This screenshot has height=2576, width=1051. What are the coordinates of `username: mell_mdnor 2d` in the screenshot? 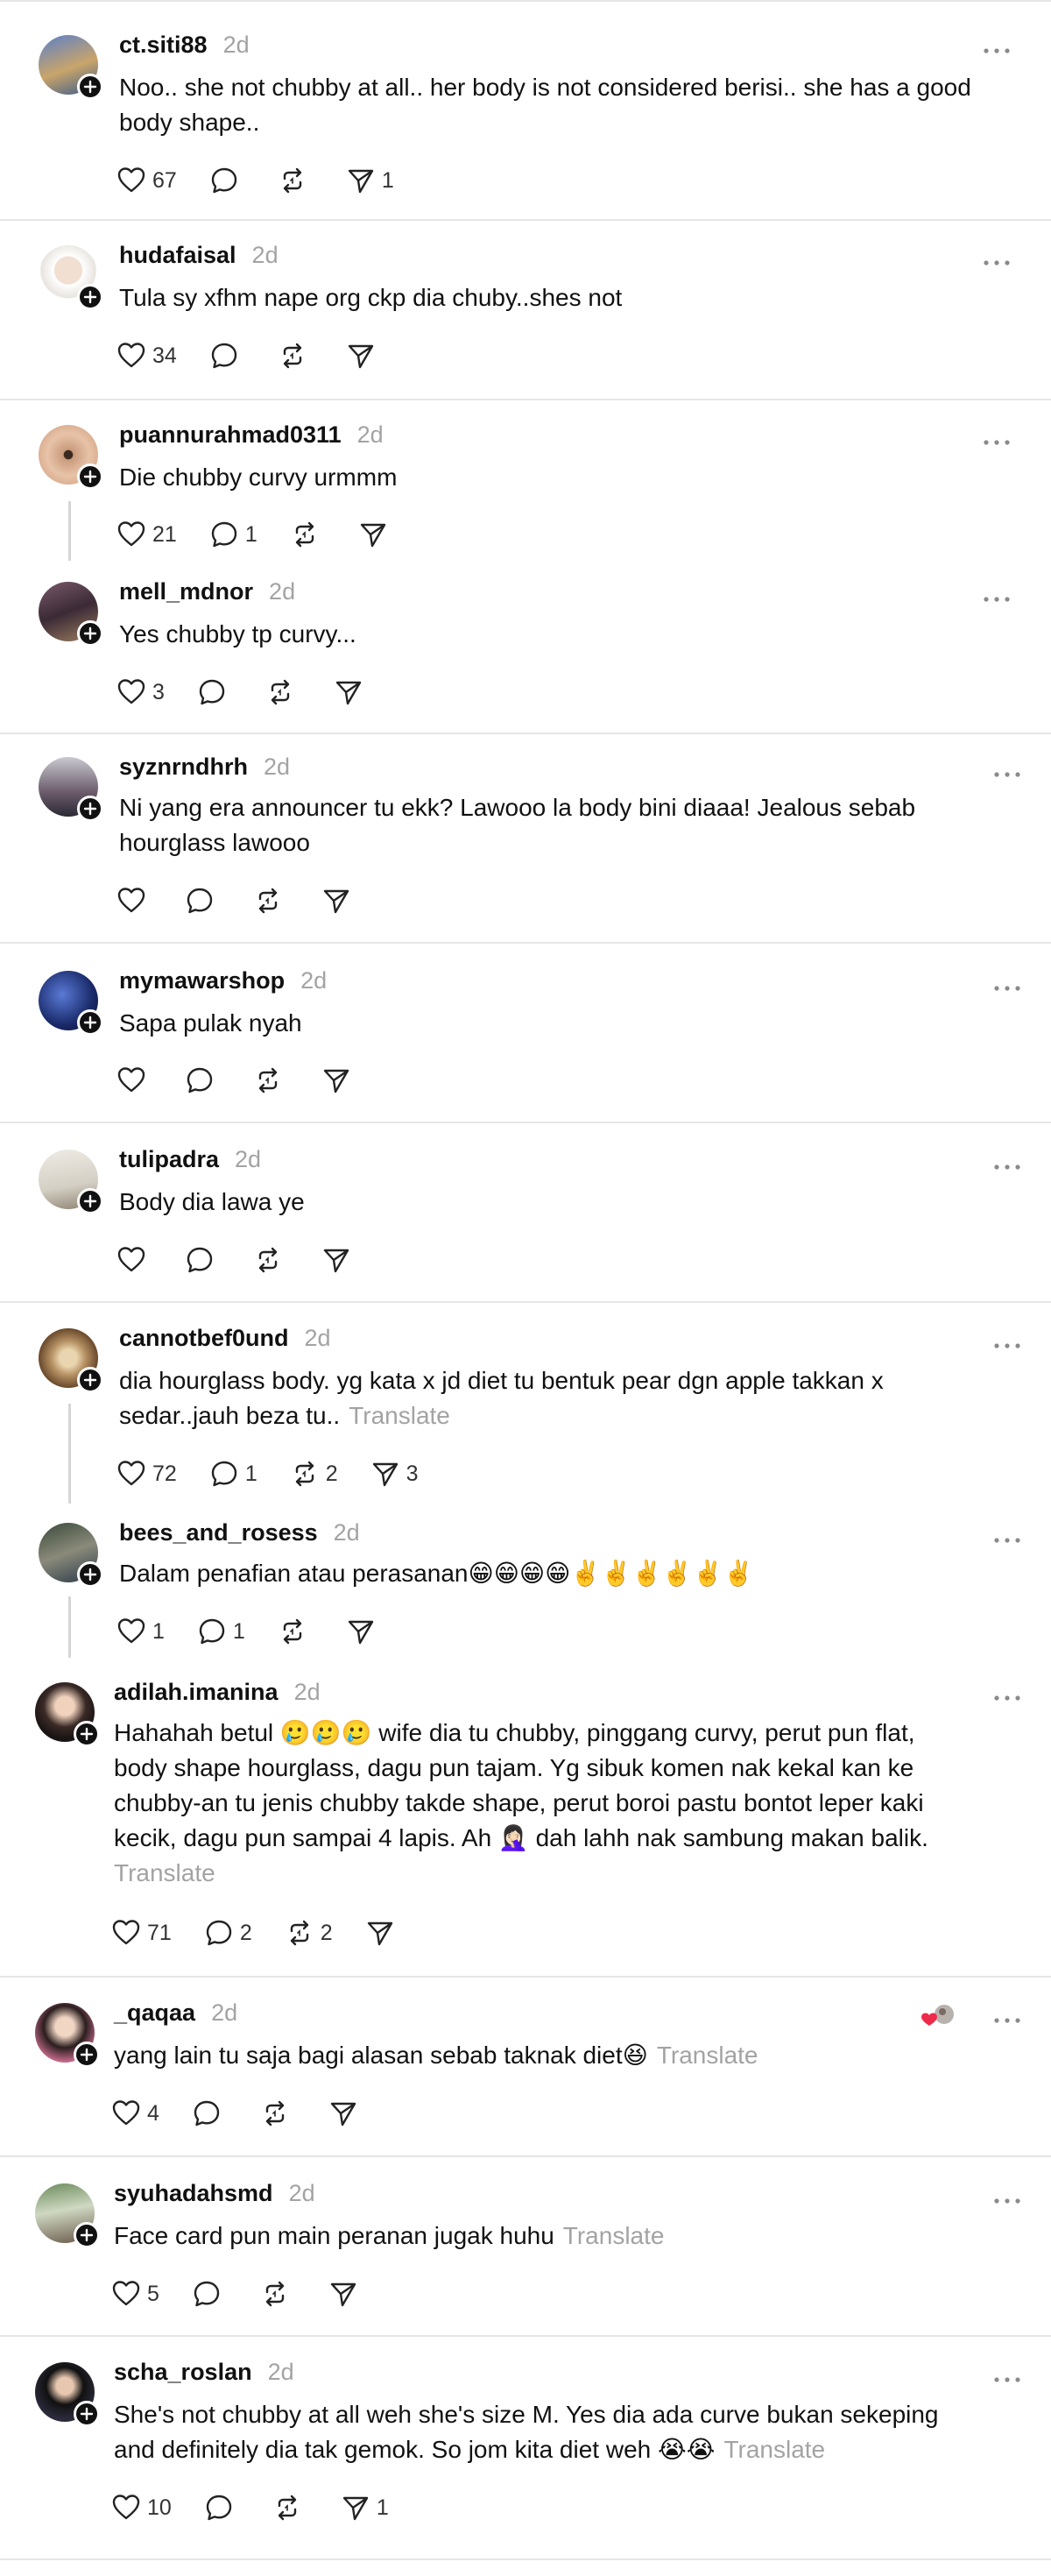 It's located at (207, 591).